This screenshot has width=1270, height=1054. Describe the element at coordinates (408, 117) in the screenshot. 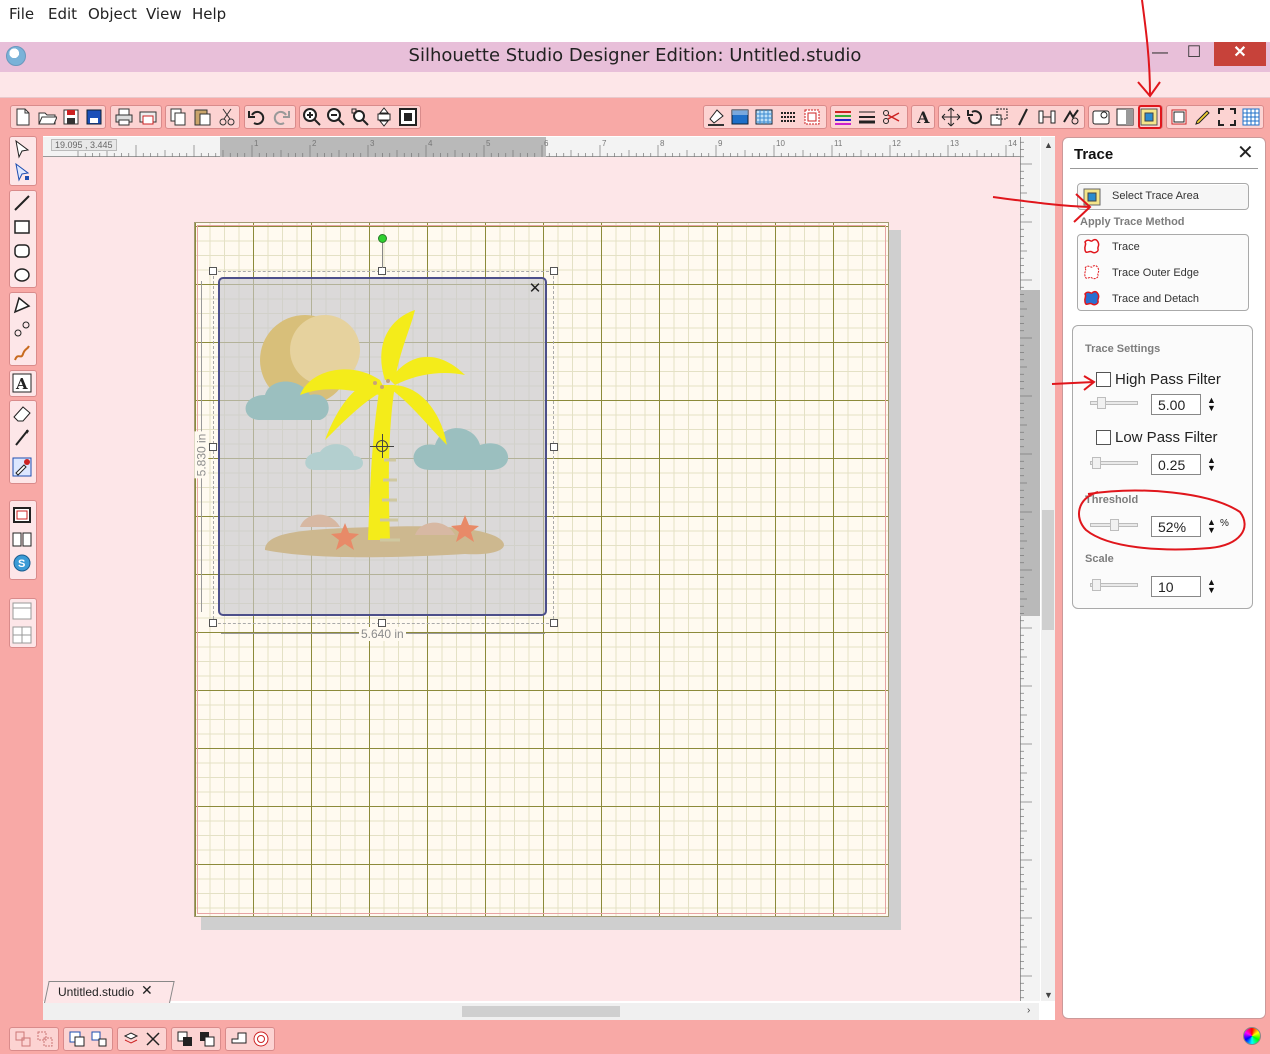

I see `fit-to-page-icon` at that location.